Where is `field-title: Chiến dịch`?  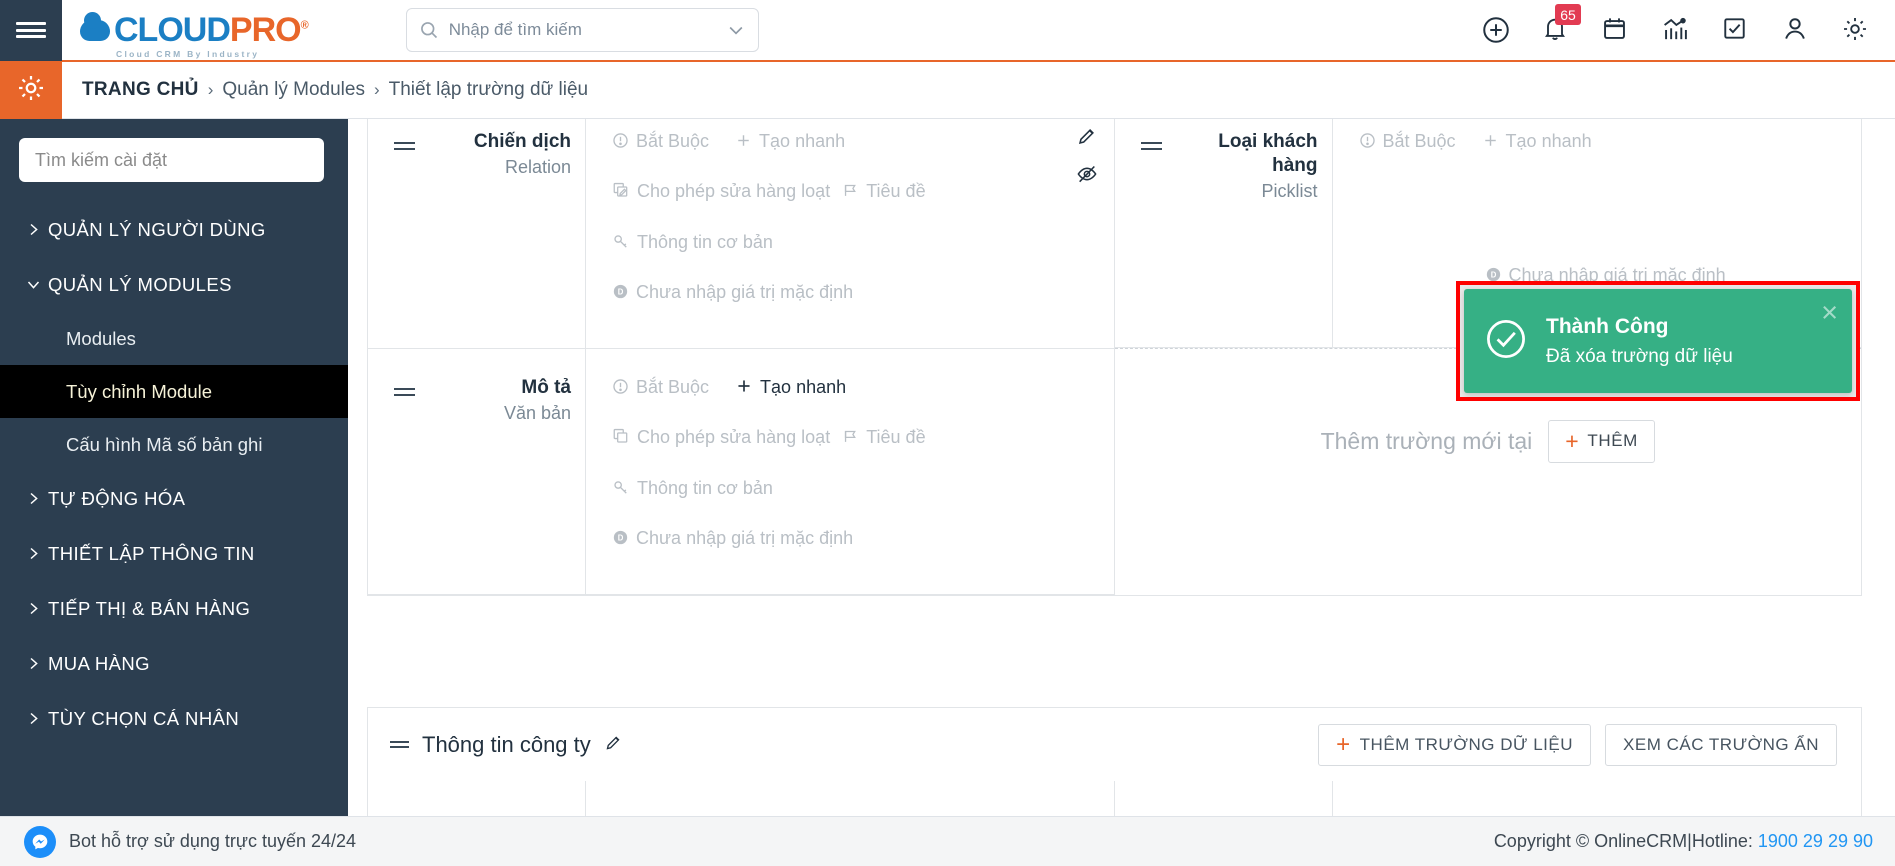
field-title: Chiến dịch is located at coordinates (522, 141).